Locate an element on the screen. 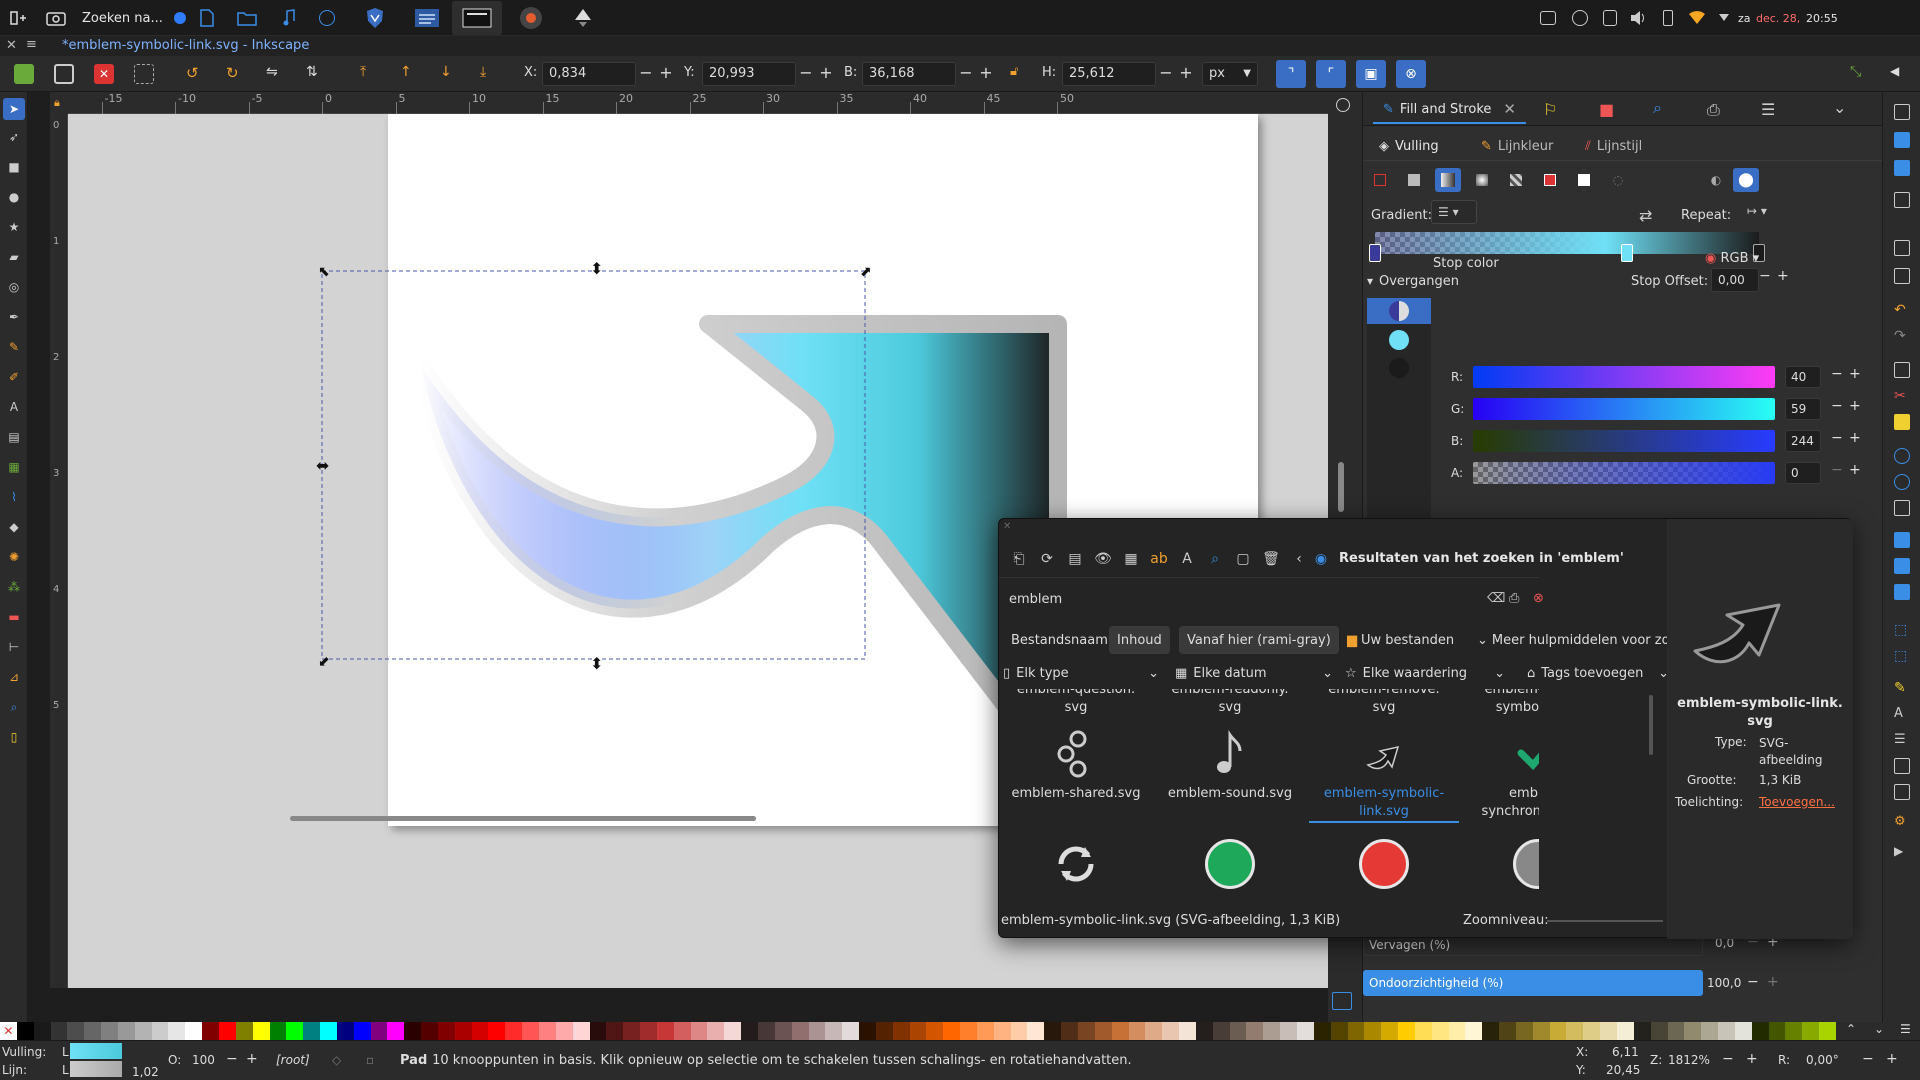  node-tool-icon: ➶ is located at coordinates (14, 137).